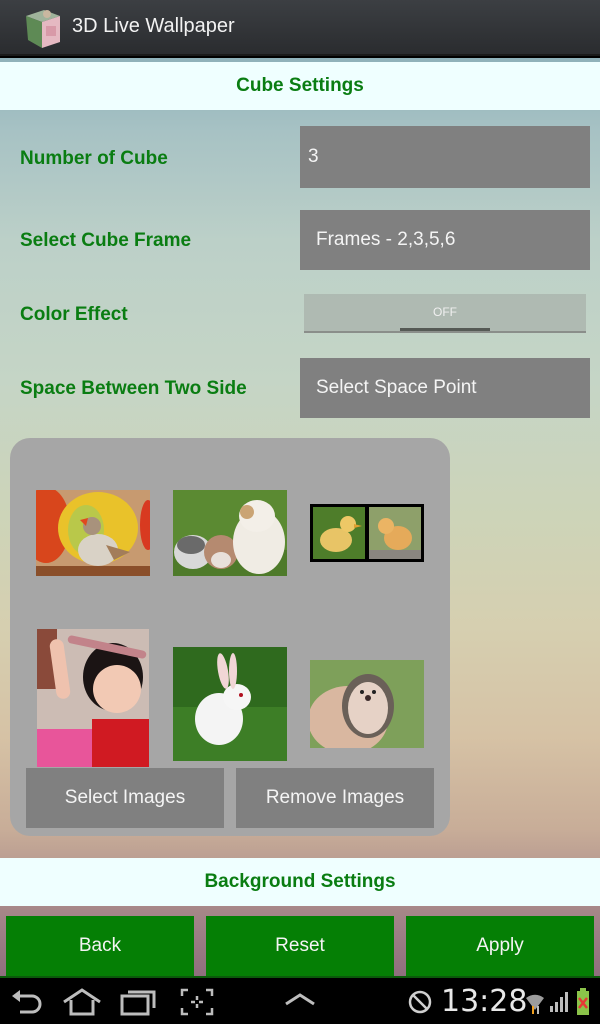  Describe the element at coordinates (93, 698) in the screenshot. I see `gallery-image-baby` at that location.